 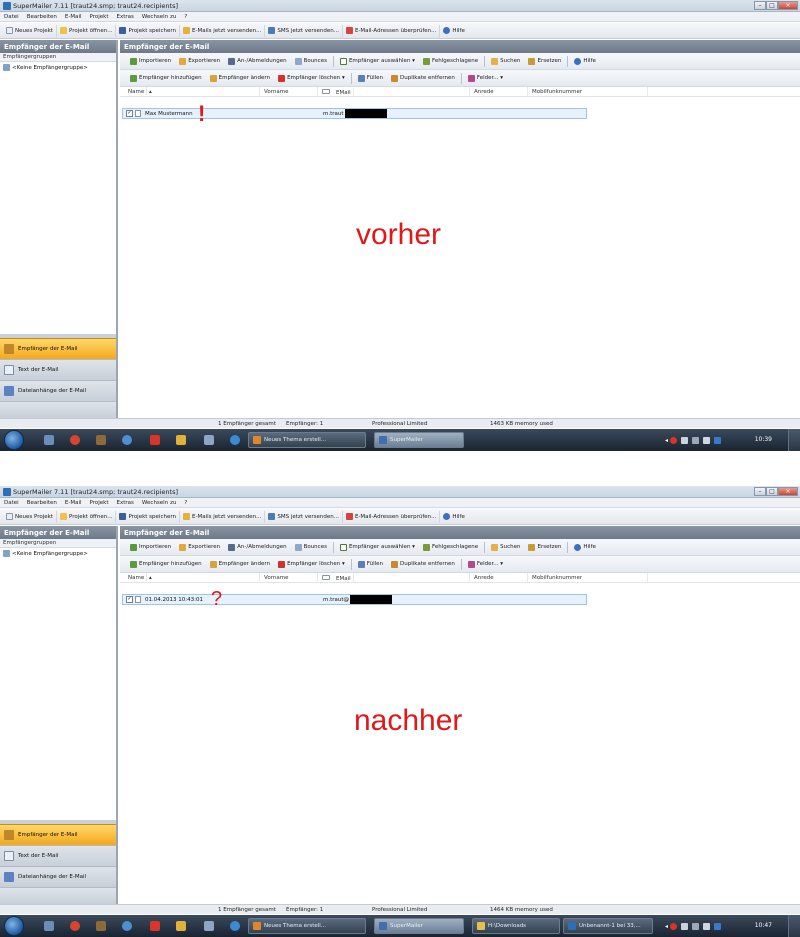 I want to click on main-help-button: Hilfe, so click(x=585, y=547).